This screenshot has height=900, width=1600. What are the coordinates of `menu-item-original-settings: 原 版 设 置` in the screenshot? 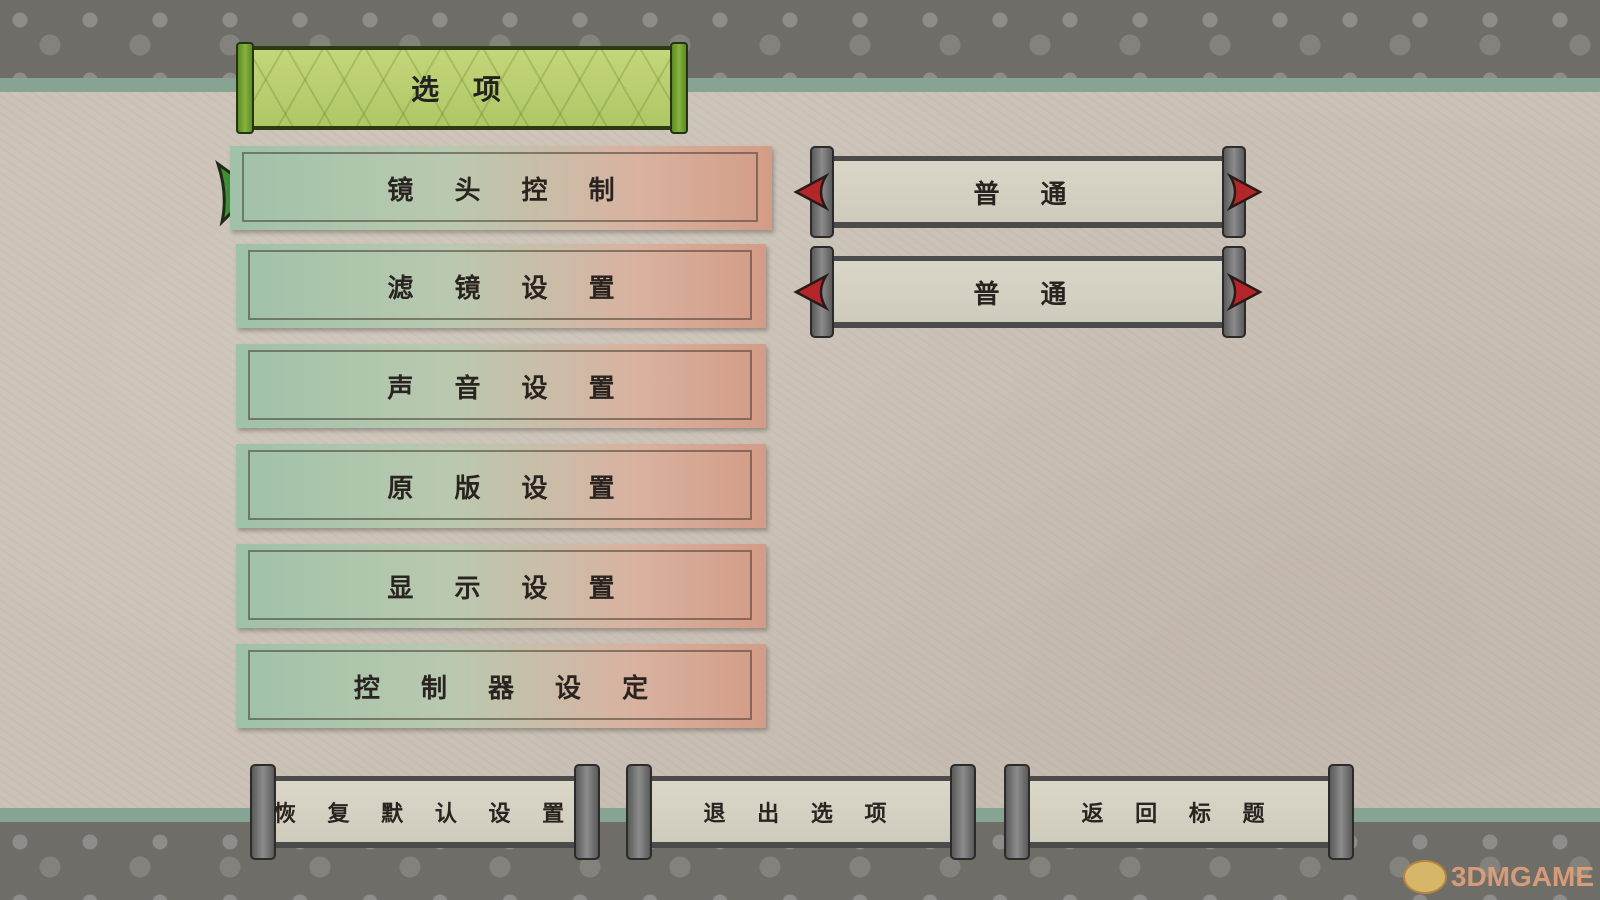 It's located at (501, 486).